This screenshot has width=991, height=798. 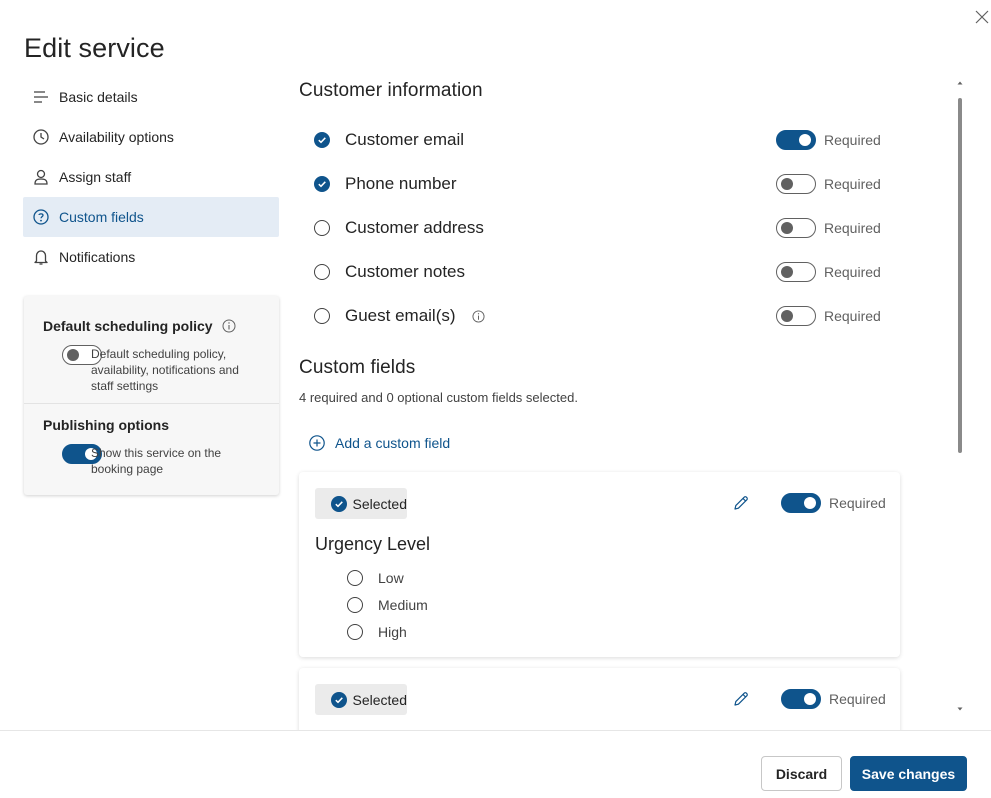 I want to click on field-label: Customer address, so click(x=414, y=227).